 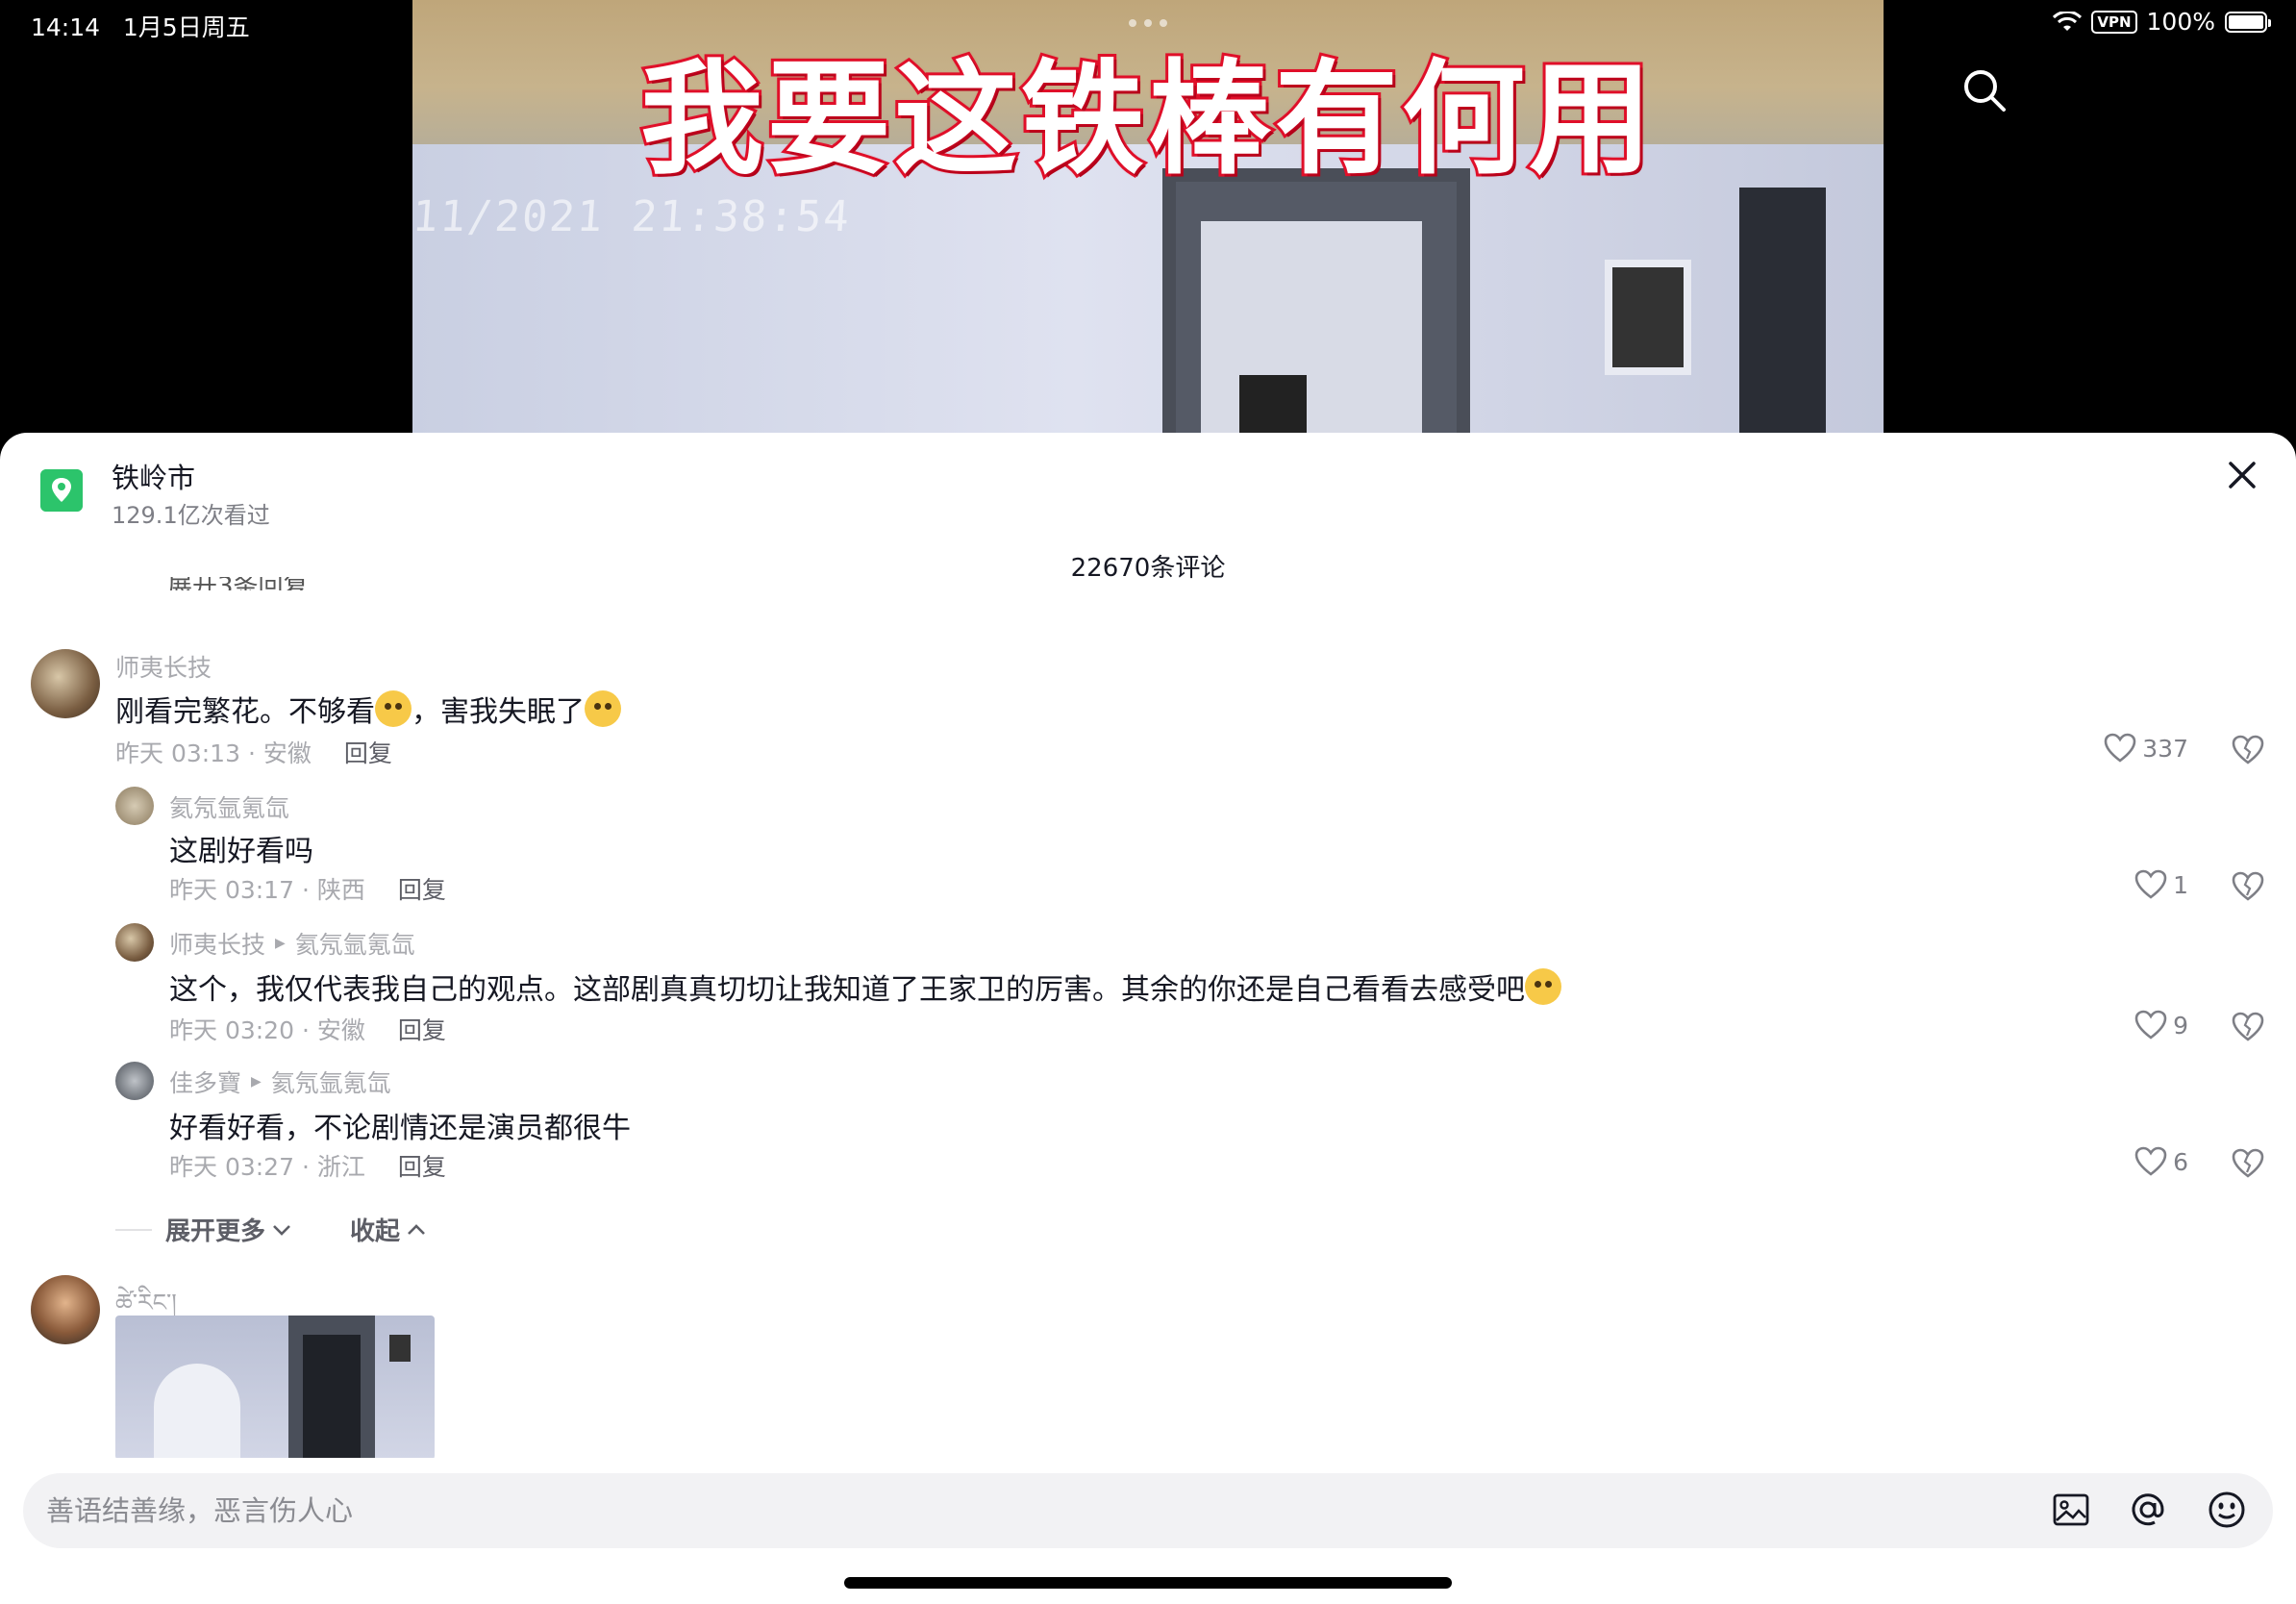 I want to click on like-button: 9, so click(x=2161, y=1025).